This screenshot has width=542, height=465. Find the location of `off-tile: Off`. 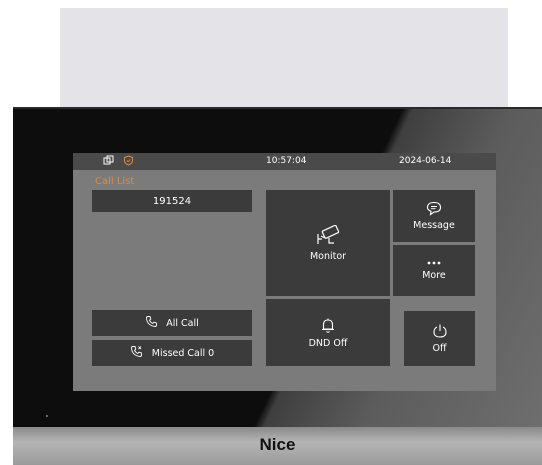

off-tile: Off is located at coordinates (439, 338).